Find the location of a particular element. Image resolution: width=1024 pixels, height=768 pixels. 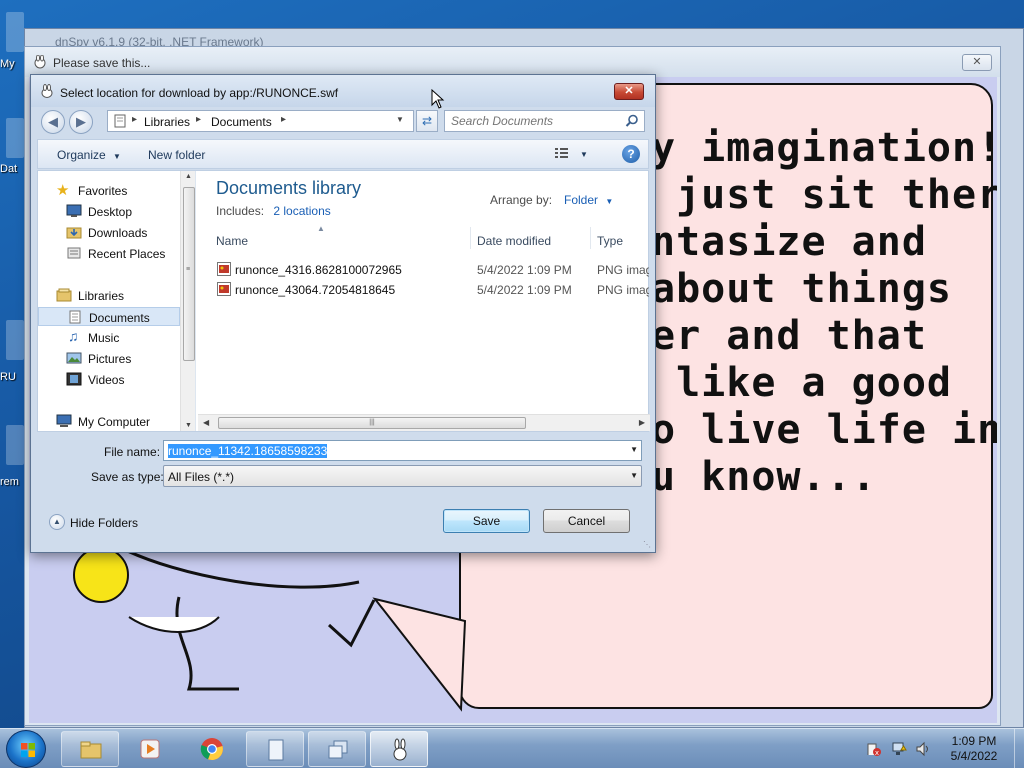

save-as-type-select: All Files (*.*) ▼ is located at coordinates (402, 476).